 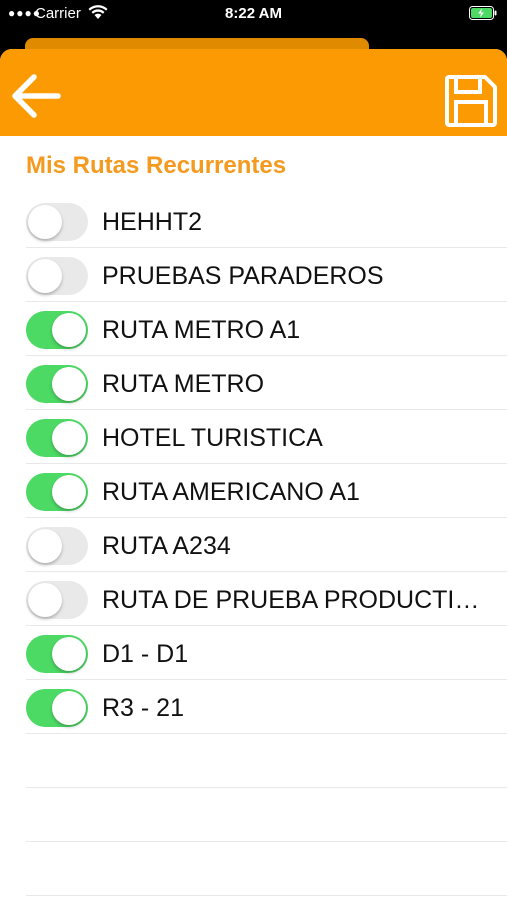 What do you see at coordinates (145, 654) in the screenshot?
I see `route-label: D1 - D1` at bounding box center [145, 654].